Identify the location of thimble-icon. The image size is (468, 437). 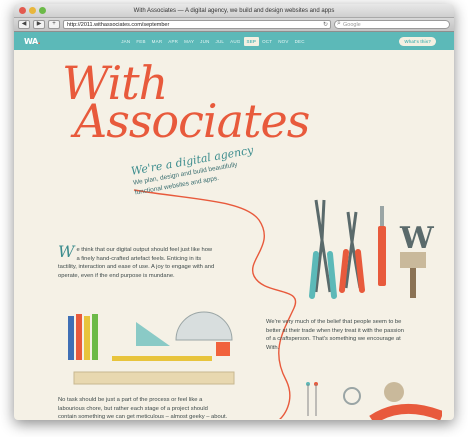
(352, 396).